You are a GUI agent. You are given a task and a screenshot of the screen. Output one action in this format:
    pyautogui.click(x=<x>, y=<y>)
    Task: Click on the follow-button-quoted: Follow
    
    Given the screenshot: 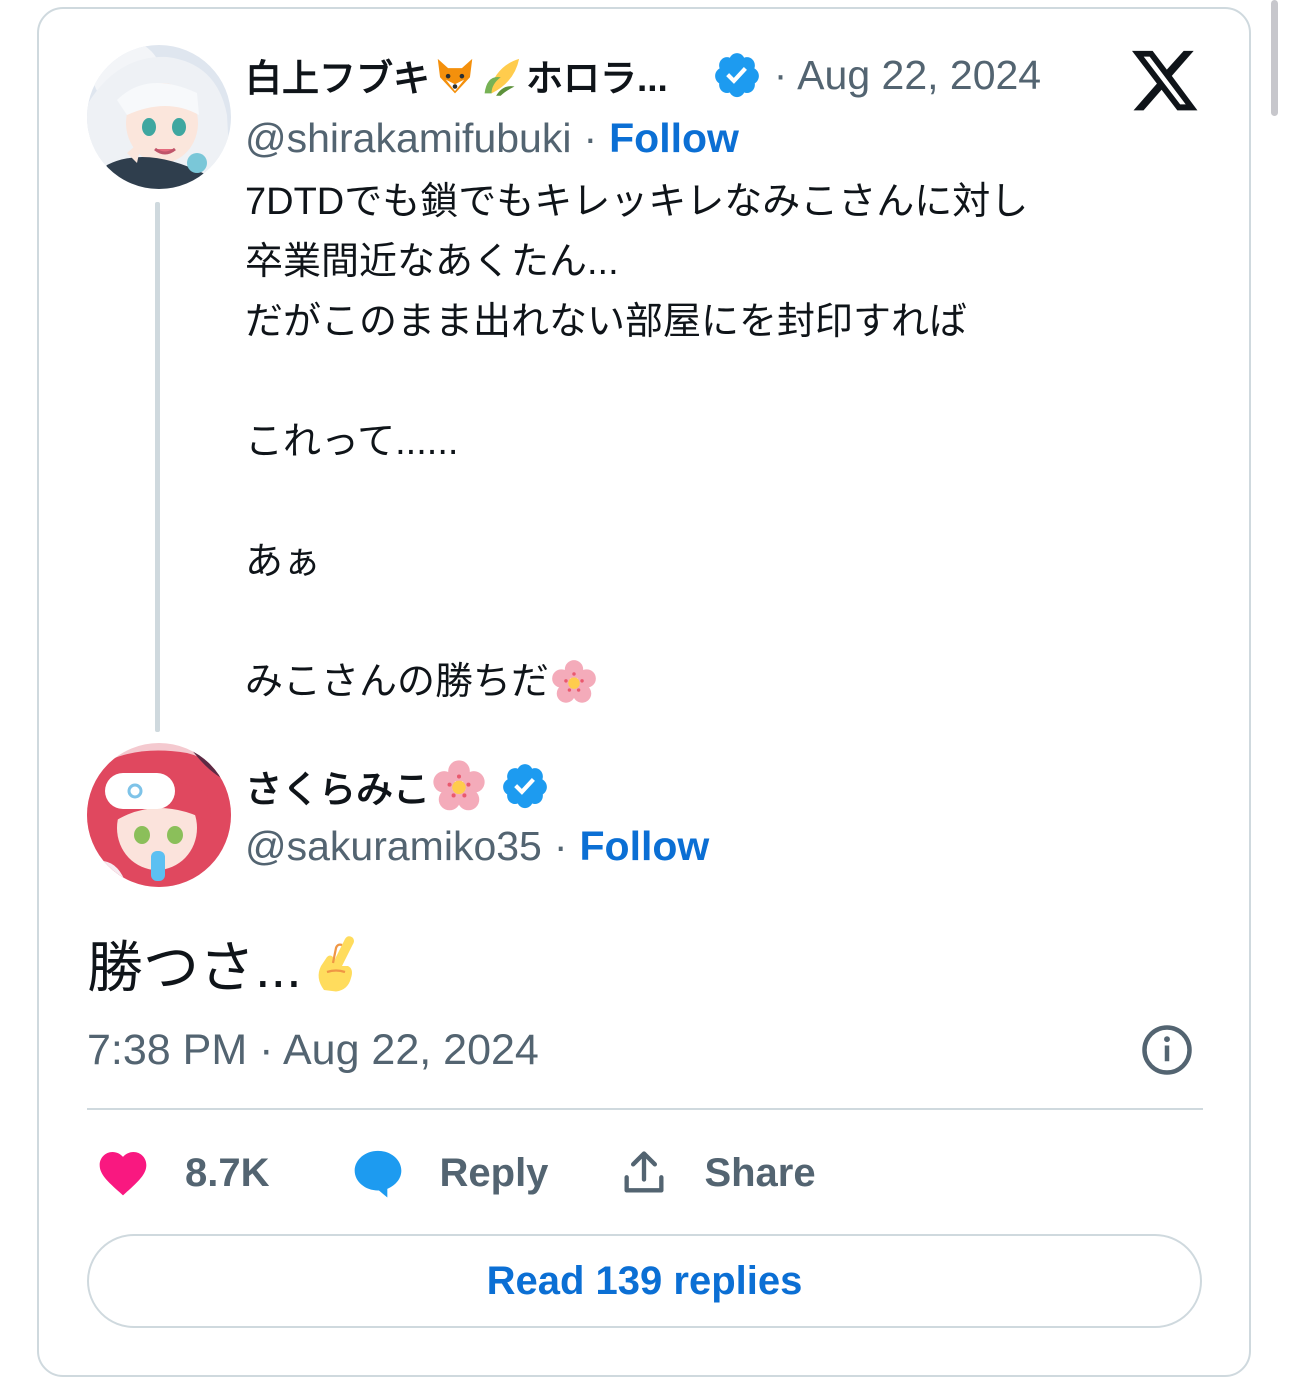 What is the action you would take?
    pyautogui.click(x=674, y=138)
    